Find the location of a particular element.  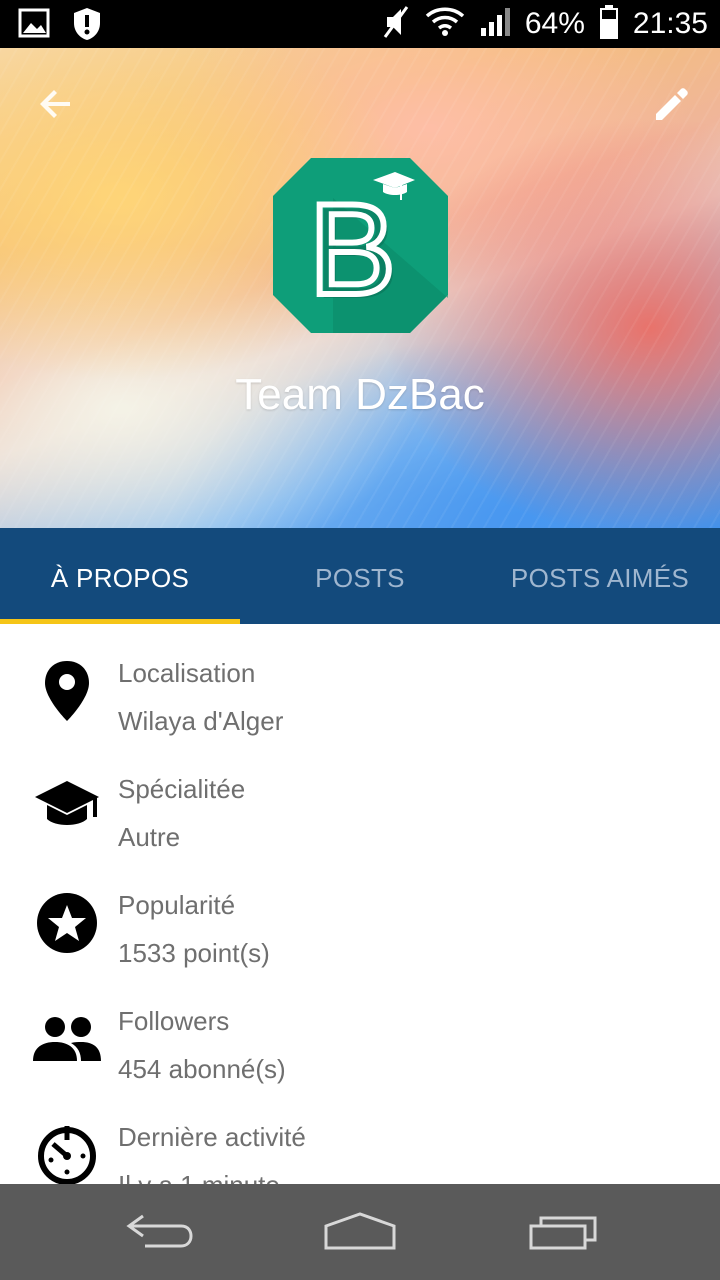

status-bar: 64% 21:35 is located at coordinates (360, 24).